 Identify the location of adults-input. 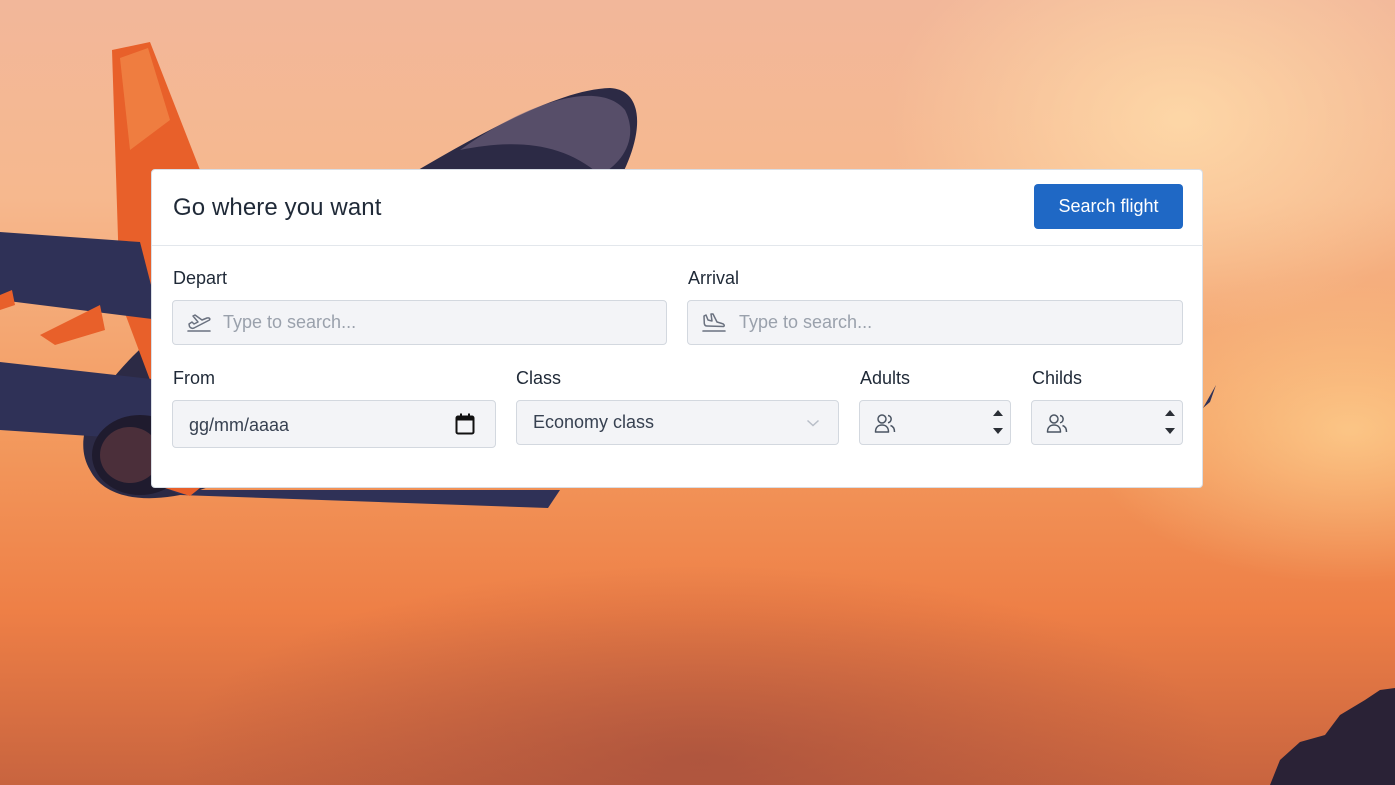
(948, 422).